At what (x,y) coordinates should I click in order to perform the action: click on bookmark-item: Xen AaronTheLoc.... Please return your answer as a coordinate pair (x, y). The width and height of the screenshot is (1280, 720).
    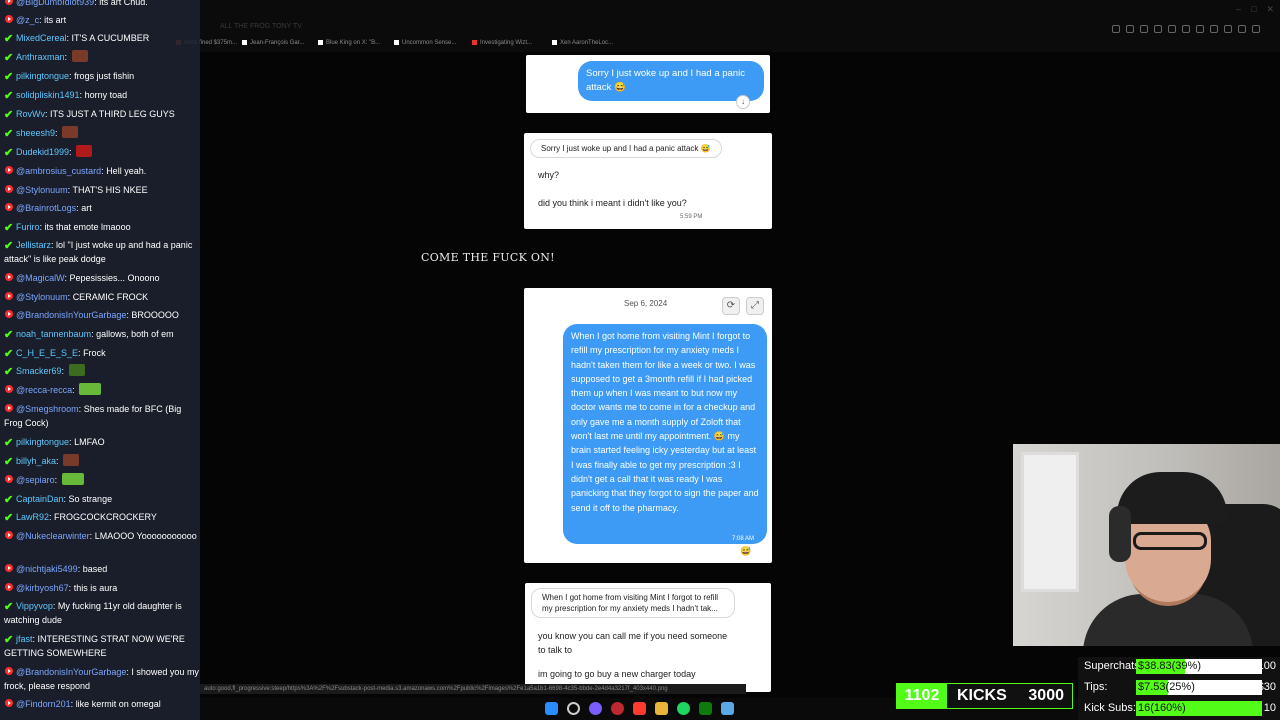
    Looking at the image, I should click on (582, 43).